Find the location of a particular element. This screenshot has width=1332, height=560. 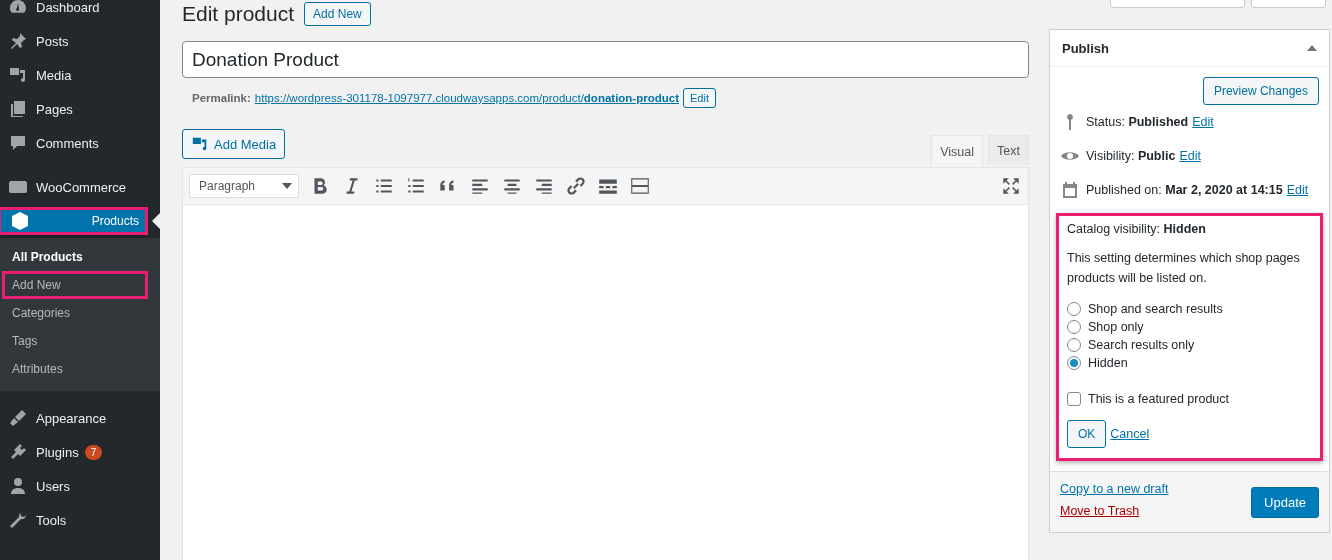

menu-label: Tools is located at coordinates (51, 520).